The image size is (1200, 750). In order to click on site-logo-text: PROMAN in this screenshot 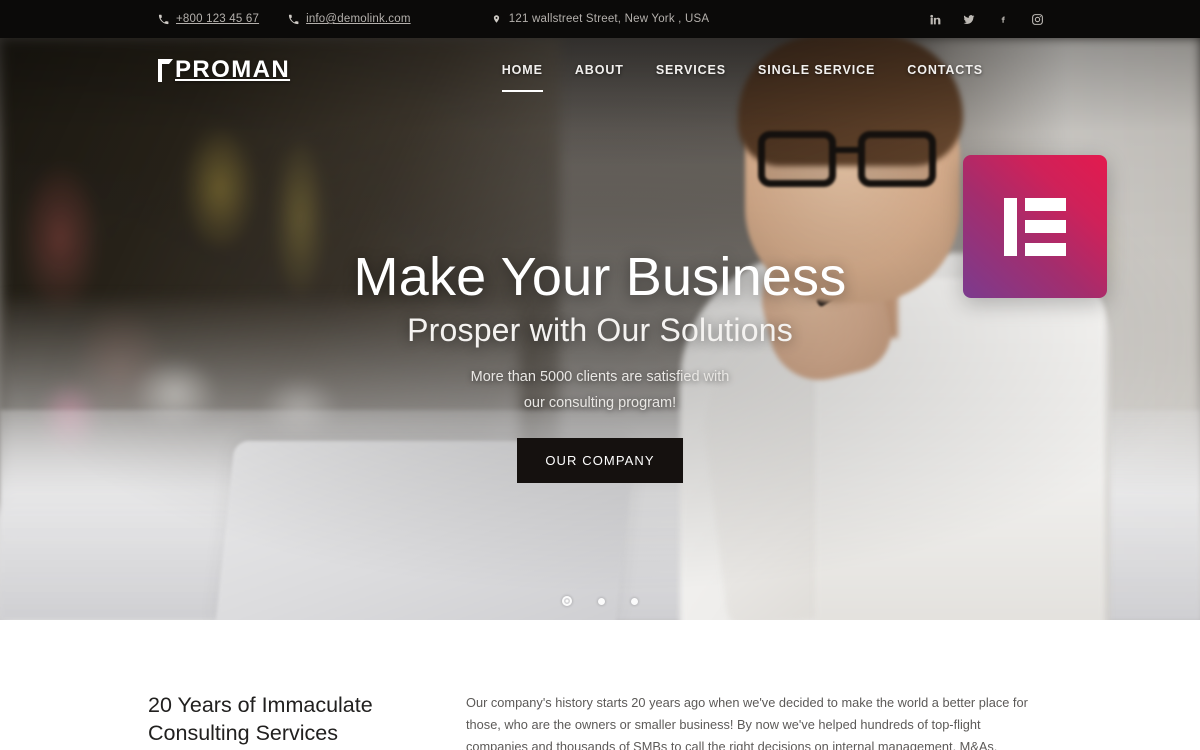, I will do `click(233, 69)`.